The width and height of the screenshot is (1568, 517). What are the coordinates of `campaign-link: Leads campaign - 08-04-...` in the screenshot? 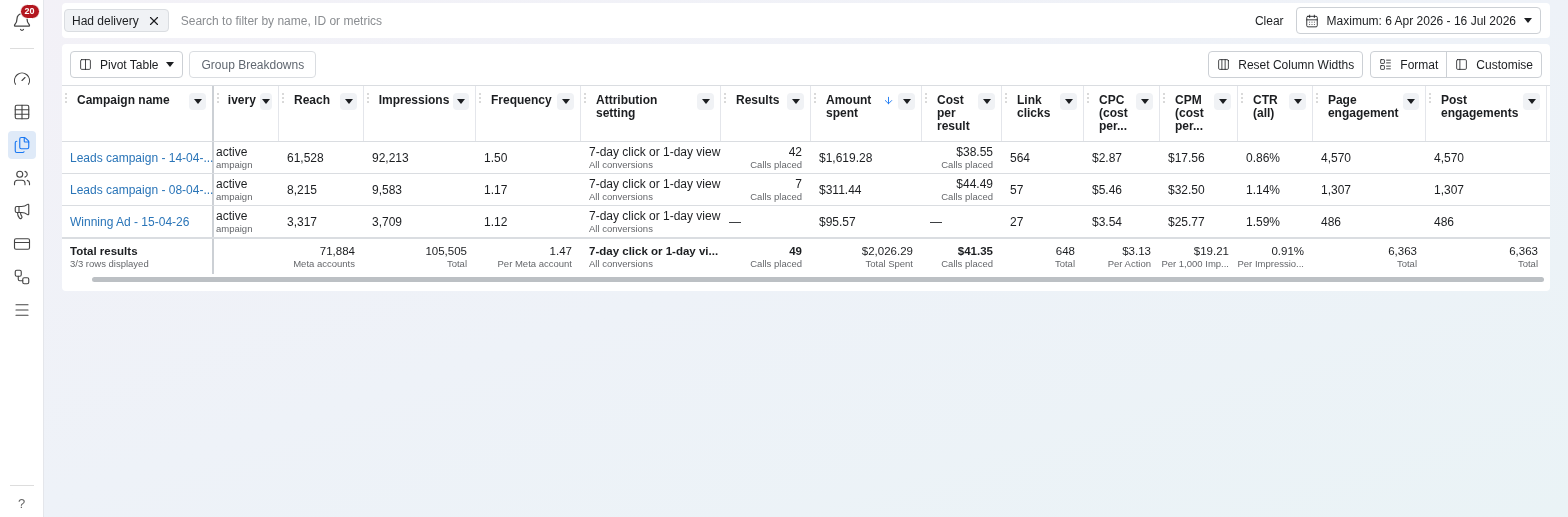 It's located at (142, 189).